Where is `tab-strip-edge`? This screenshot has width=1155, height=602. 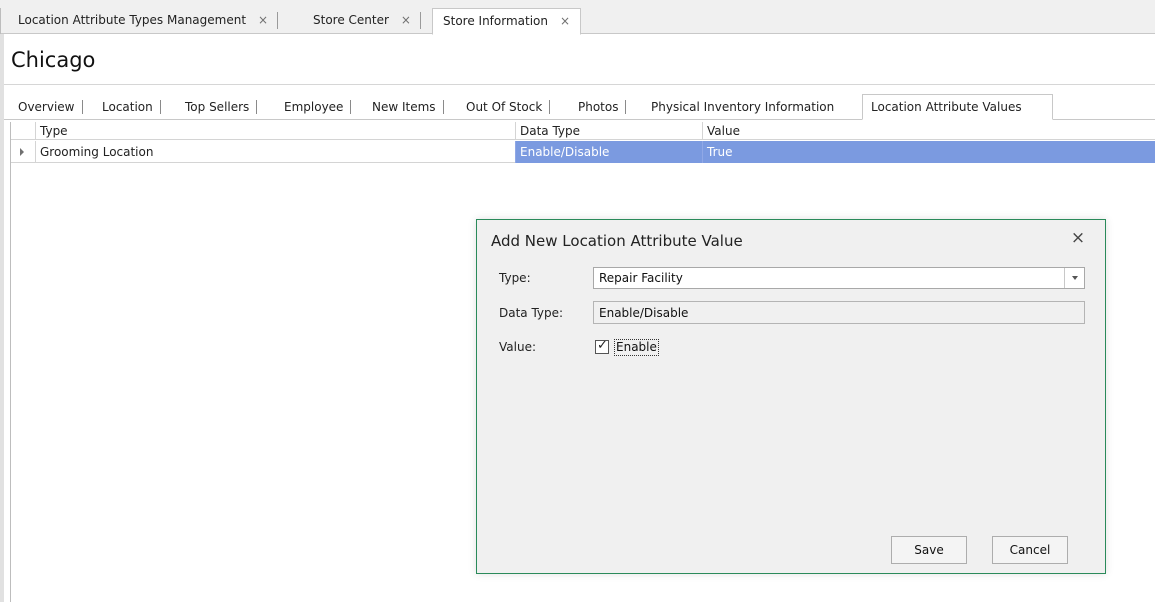
tab-strip-edge is located at coordinates (0, 21).